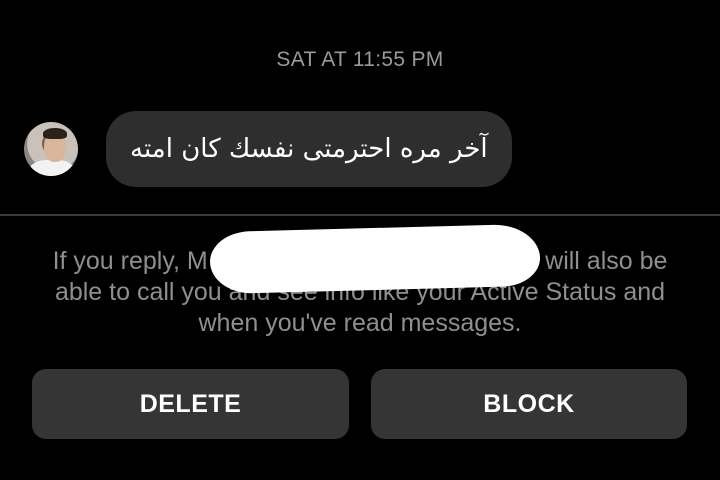 Image resolution: width=720 pixels, height=480 pixels. I want to click on message-timestamp: SAT AT 11:55 PM, so click(360, 59).